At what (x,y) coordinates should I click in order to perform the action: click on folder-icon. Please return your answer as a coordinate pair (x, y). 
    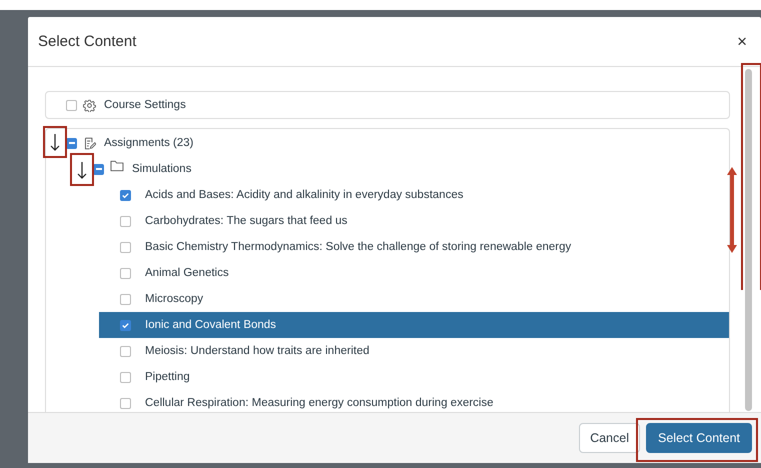
    Looking at the image, I should click on (117, 166).